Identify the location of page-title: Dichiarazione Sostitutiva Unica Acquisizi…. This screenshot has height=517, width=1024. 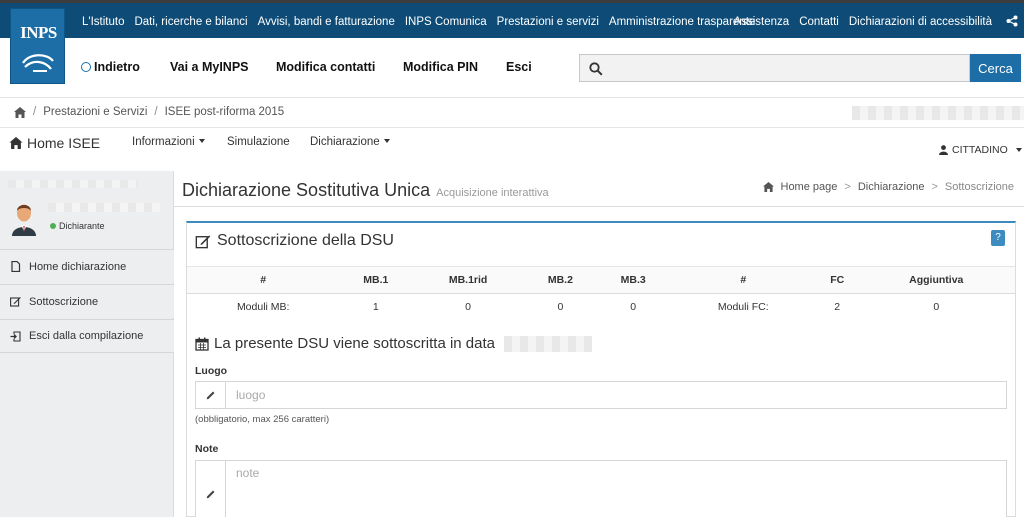
(365, 190).